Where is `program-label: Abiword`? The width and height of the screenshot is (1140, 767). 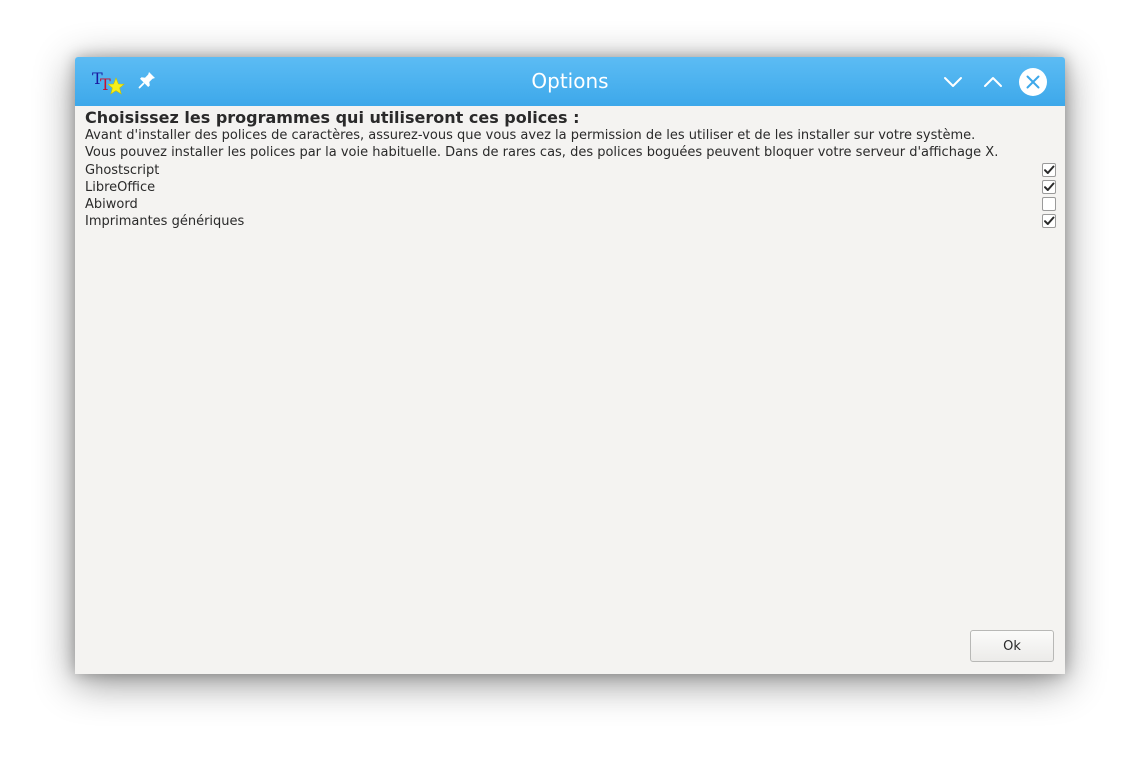 program-label: Abiword is located at coordinates (111, 204).